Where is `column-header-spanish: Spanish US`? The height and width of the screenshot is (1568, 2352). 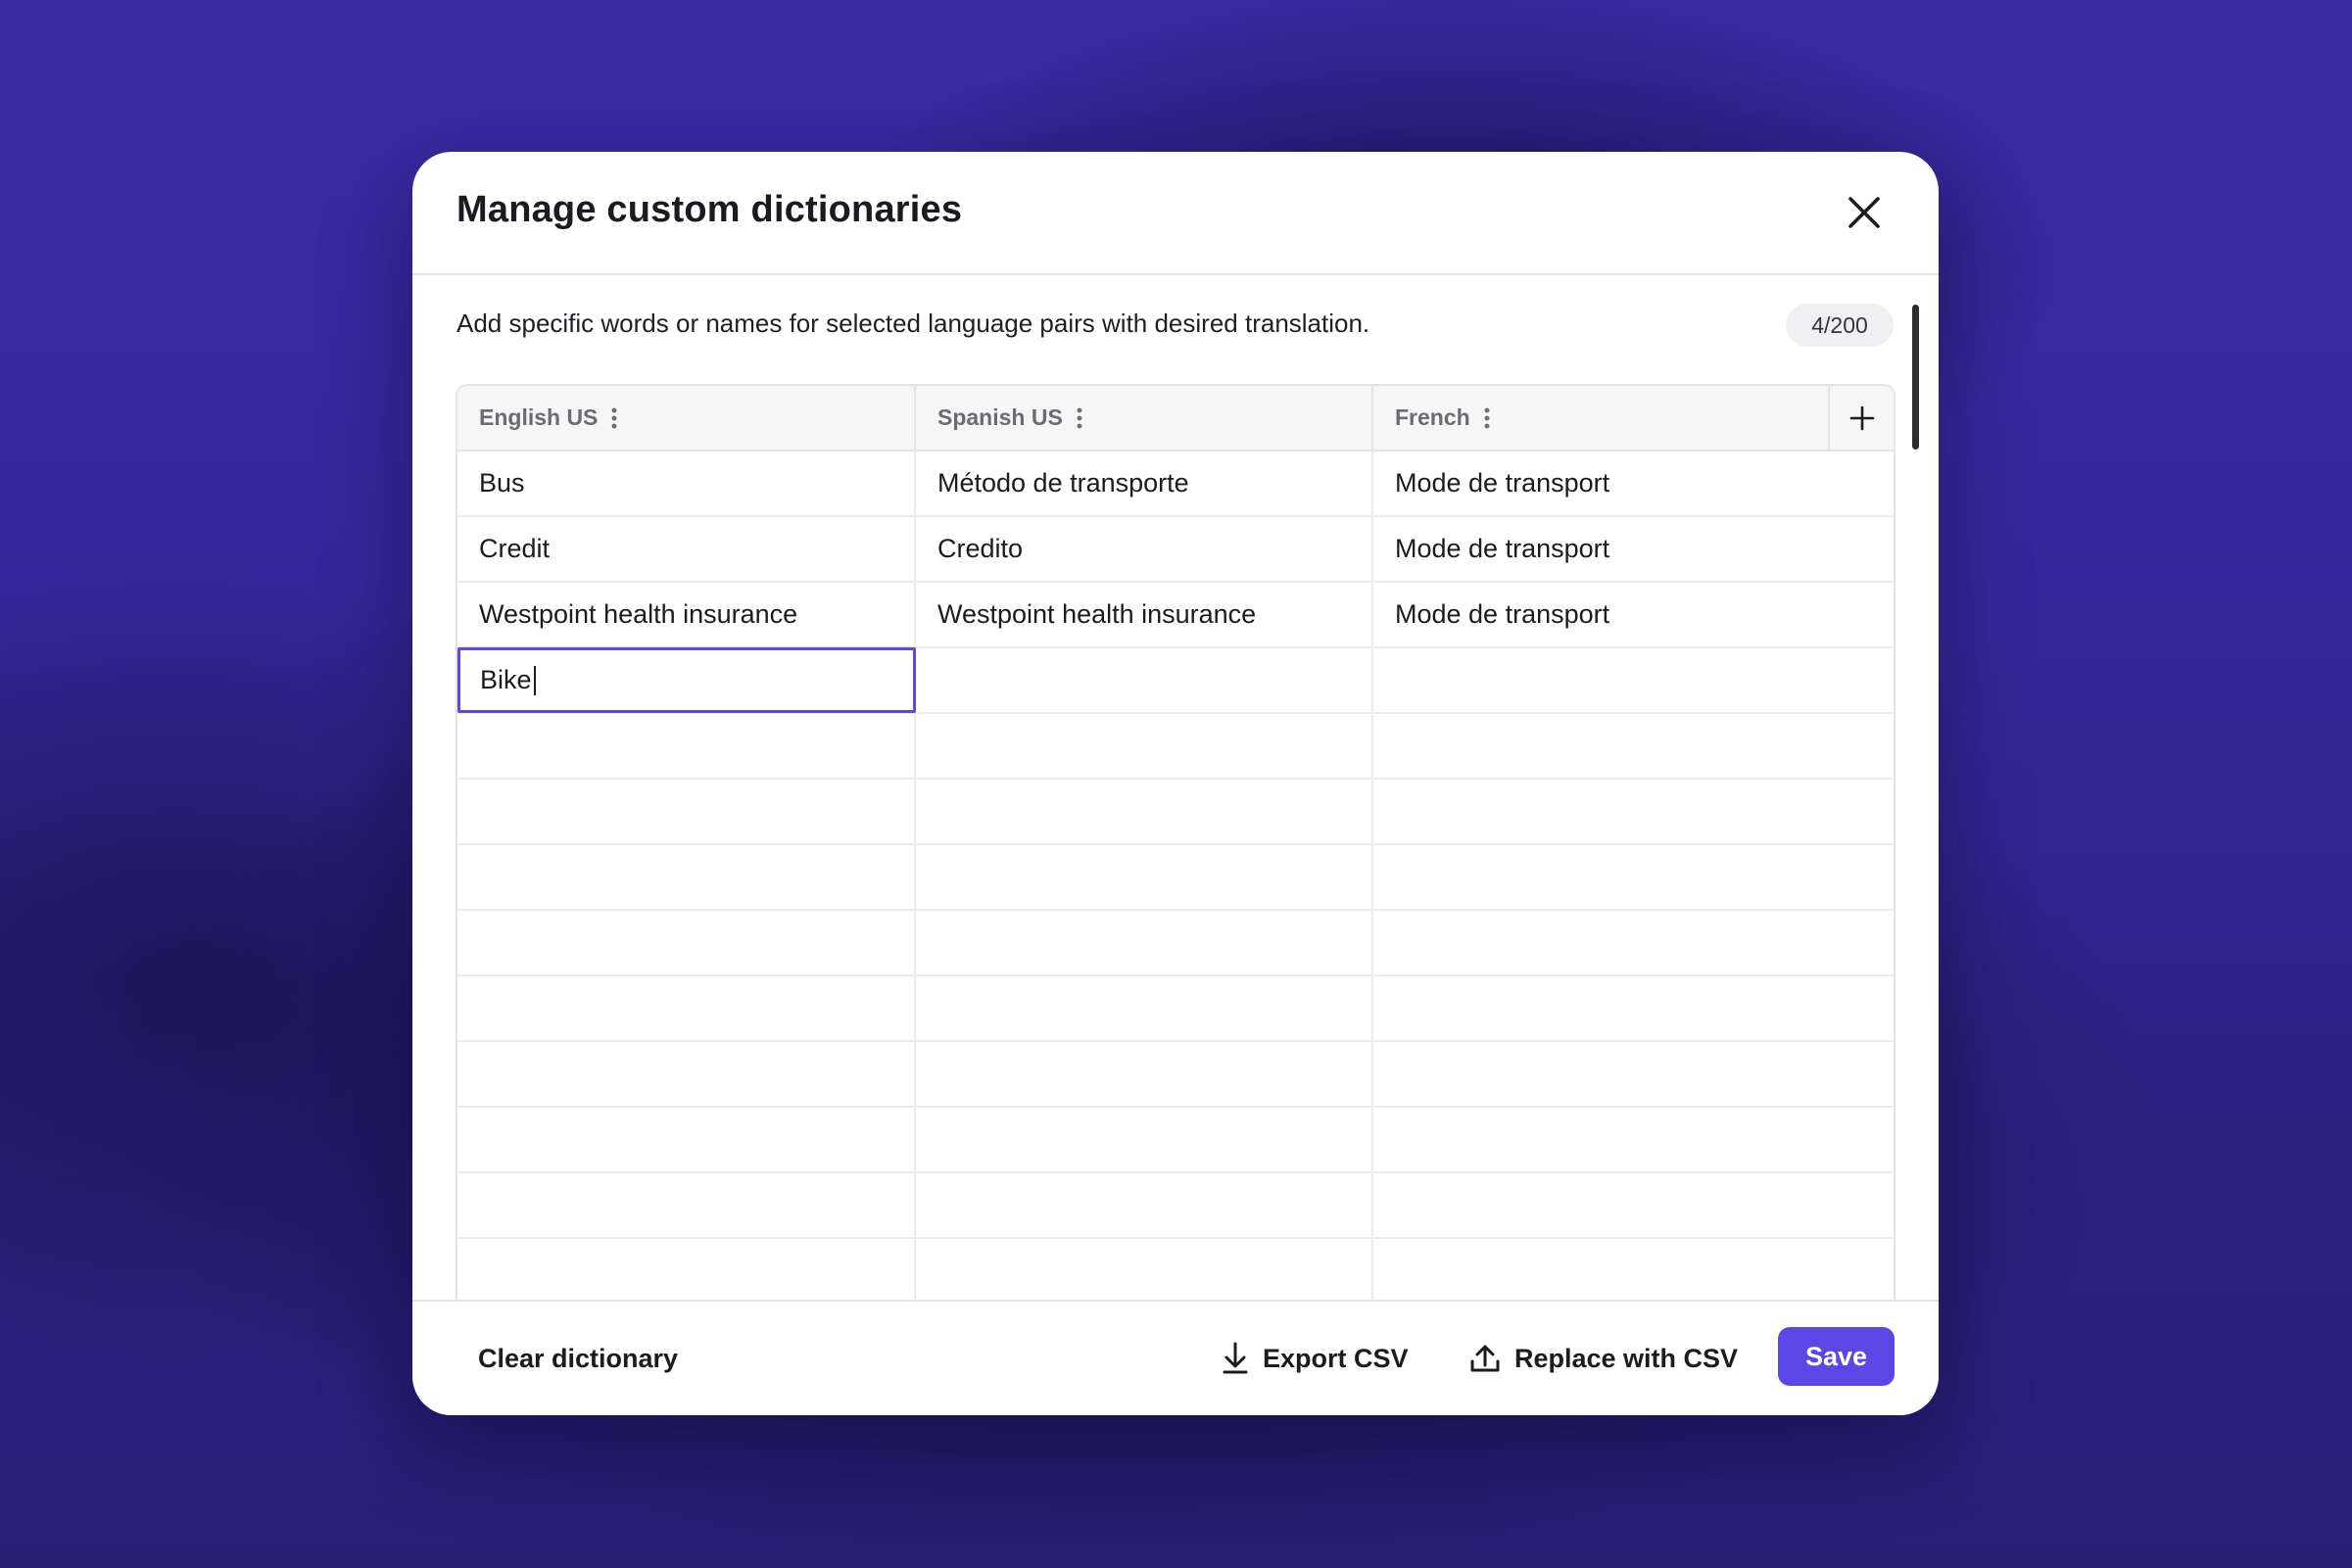
column-header-spanish: Spanish US is located at coordinates (1144, 418).